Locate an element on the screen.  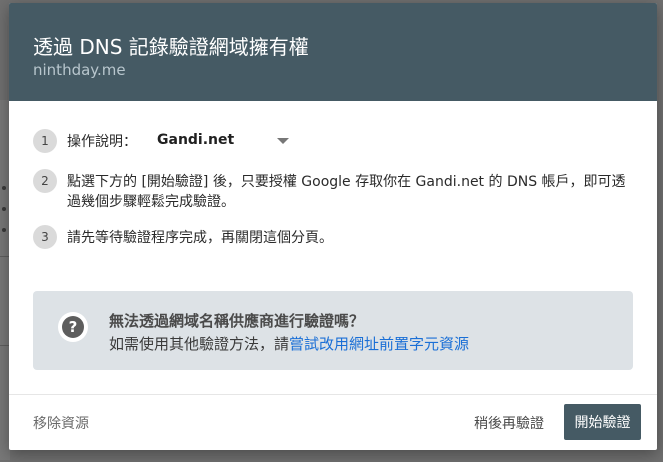
help-title: 無法透過網域名稱供應商進行驗證嗎？ is located at coordinates (237, 321).